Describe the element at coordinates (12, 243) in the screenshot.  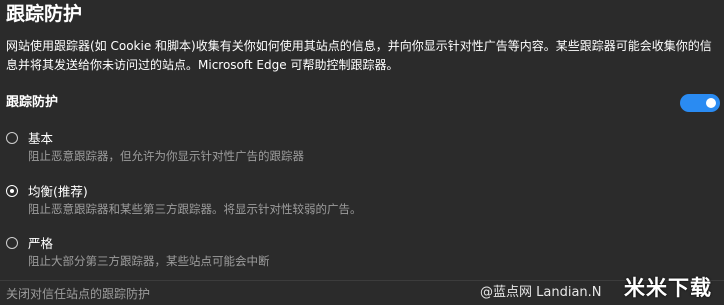
I see `radio-strict` at that location.